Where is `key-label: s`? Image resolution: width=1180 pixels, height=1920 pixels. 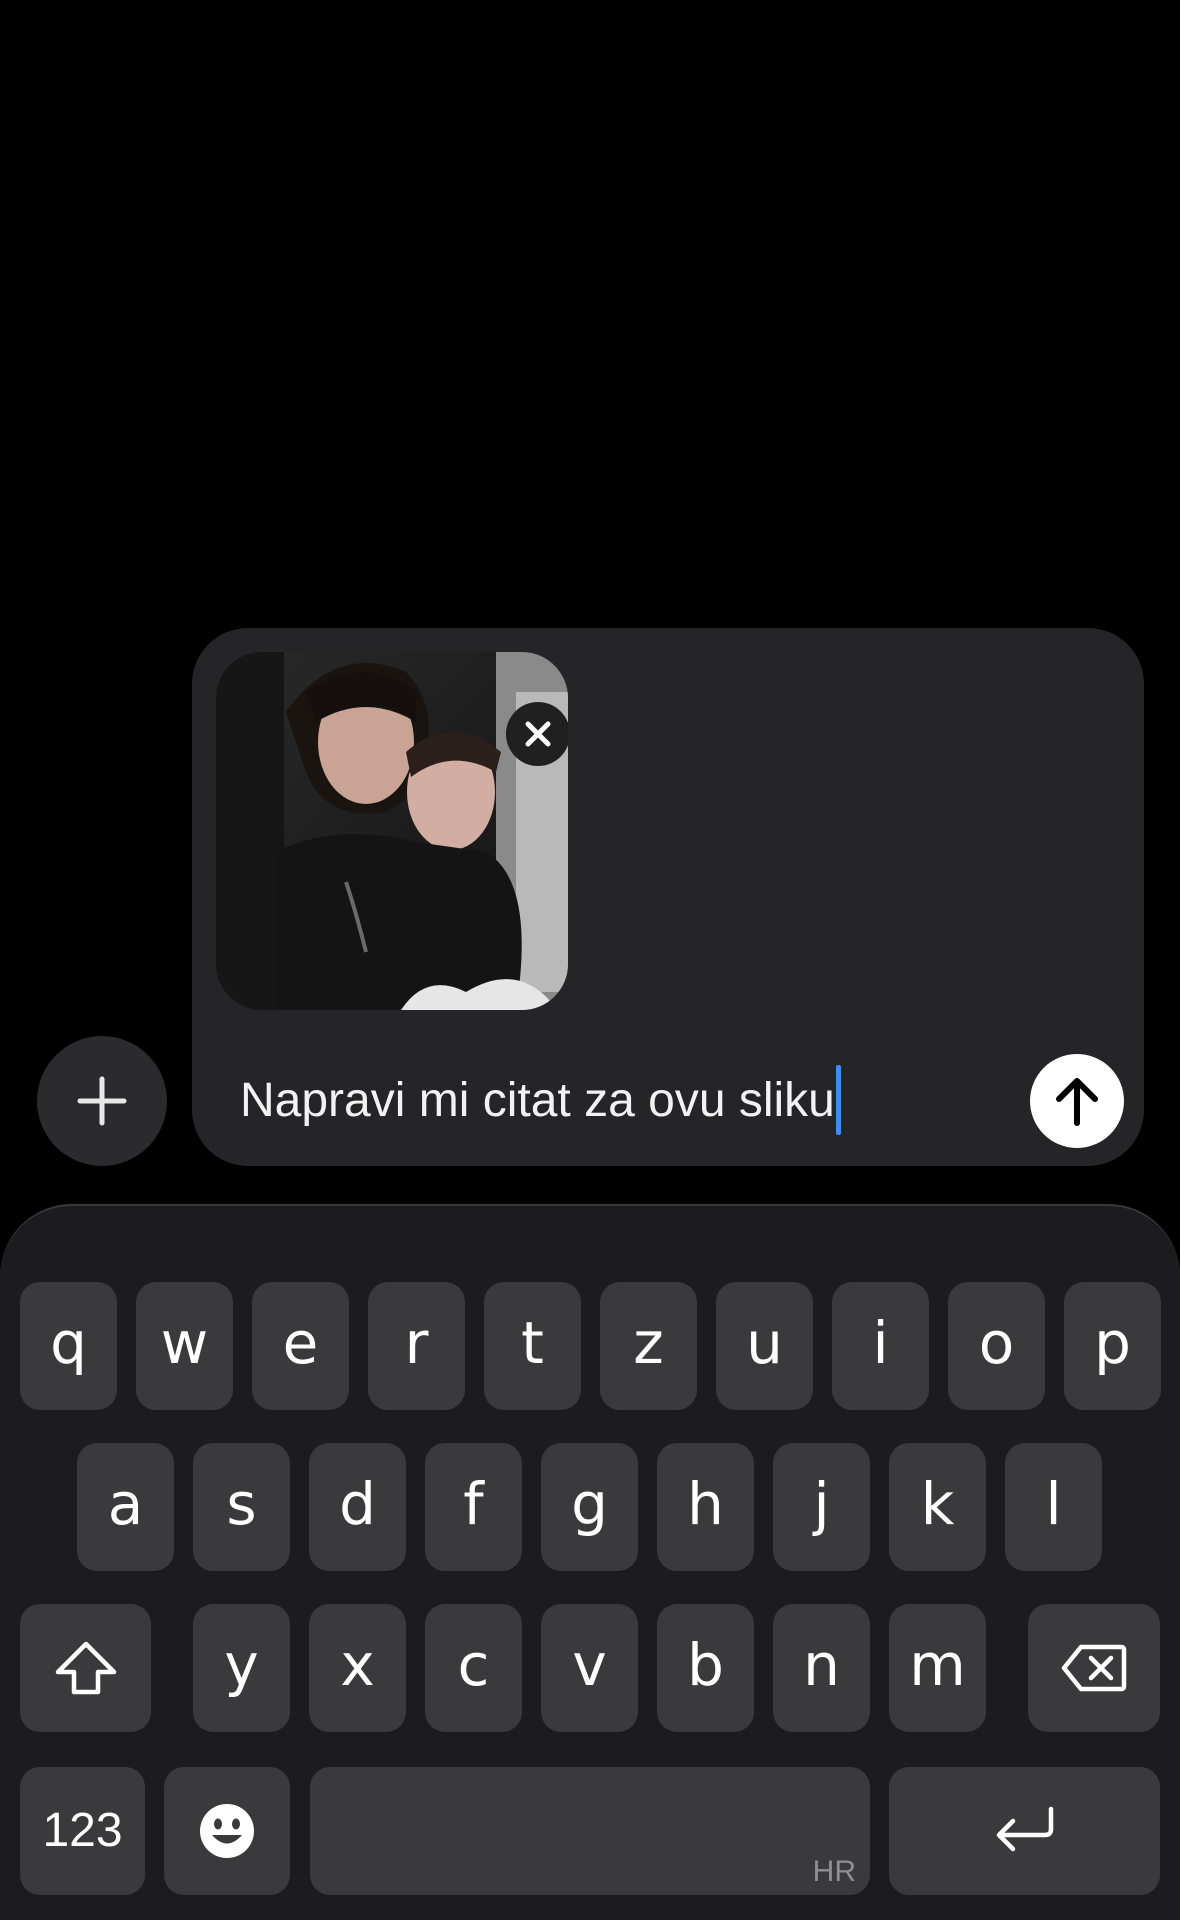
key-label: s is located at coordinates (241, 1504).